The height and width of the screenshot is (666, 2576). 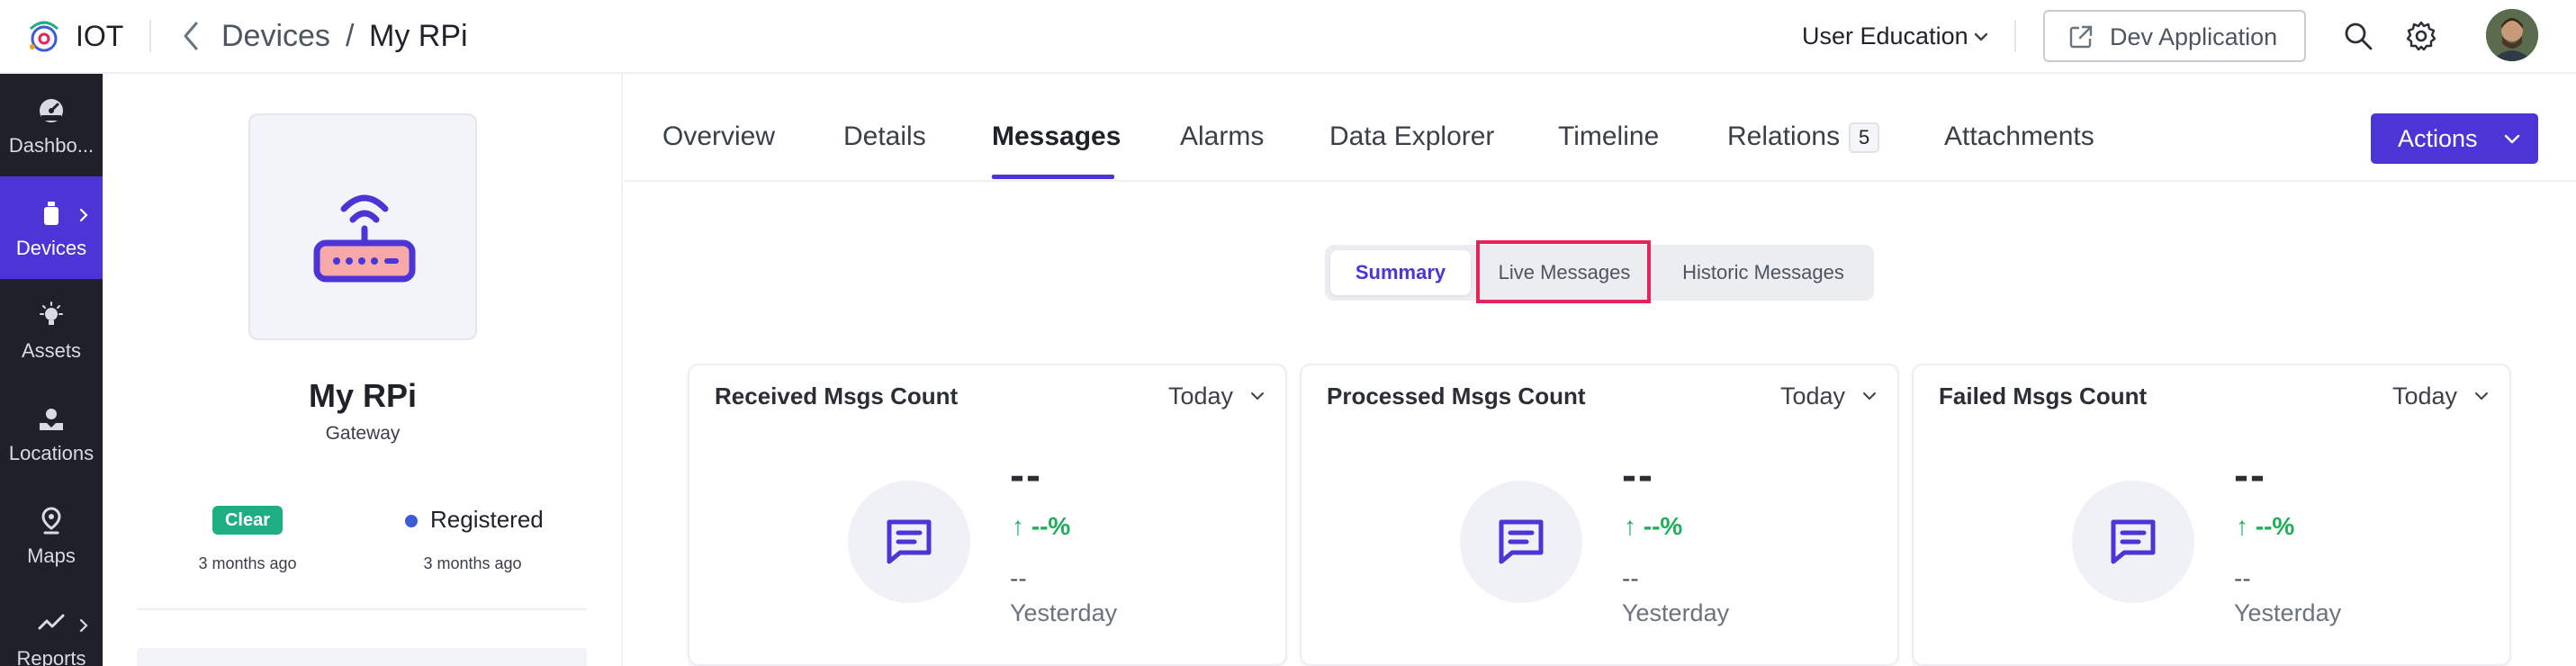 What do you see at coordinates (51, 330) in the screenshot?
I see `sidebar-item-assets: Assets` at bounding box center [51, 330].